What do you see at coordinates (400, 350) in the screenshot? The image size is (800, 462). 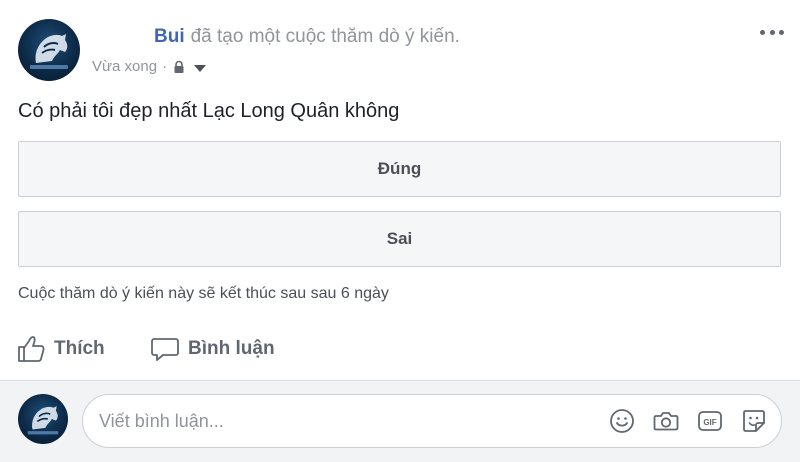 I see `post-actions-bar: Thích Bình luận` at bounding box center [400, 350].